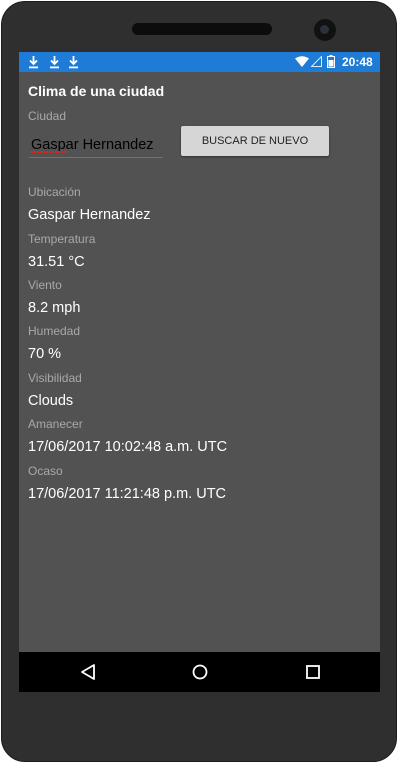 The width and height of the screenshot is (400, 764). Describe the element at coordinates (47, 116) in the screenshot. I see `city-label: Ciudad` at that location.